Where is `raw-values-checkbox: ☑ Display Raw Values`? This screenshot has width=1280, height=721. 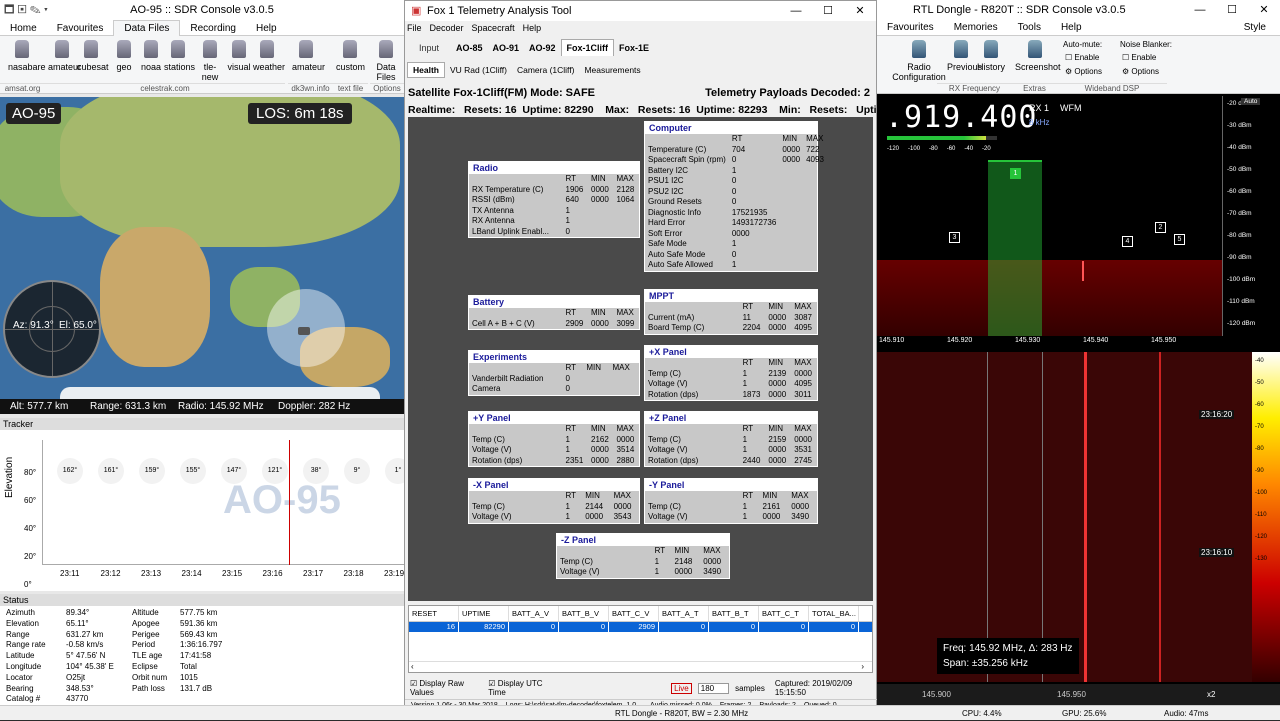 raw-values-checkbox: ☑ Display Raw Values is located at coordinates (446, 688).